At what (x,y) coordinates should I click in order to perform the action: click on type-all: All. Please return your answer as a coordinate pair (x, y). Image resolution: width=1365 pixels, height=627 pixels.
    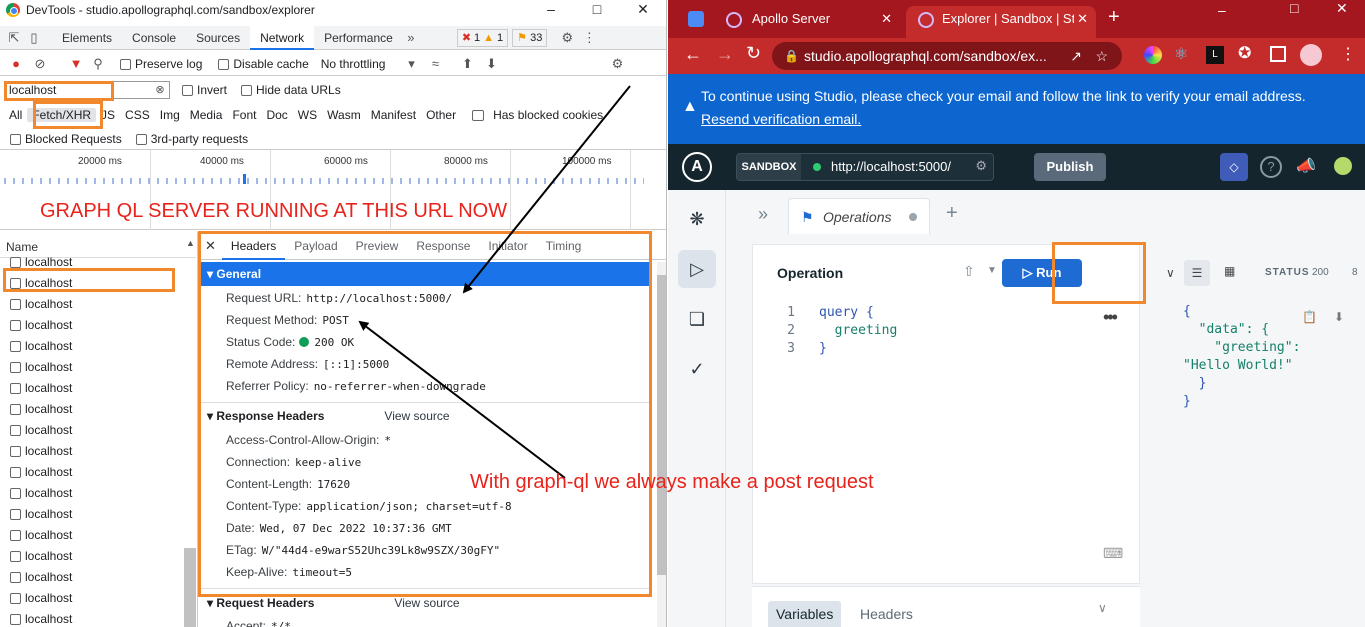
    Looking at the image, I should click on (15, 115).